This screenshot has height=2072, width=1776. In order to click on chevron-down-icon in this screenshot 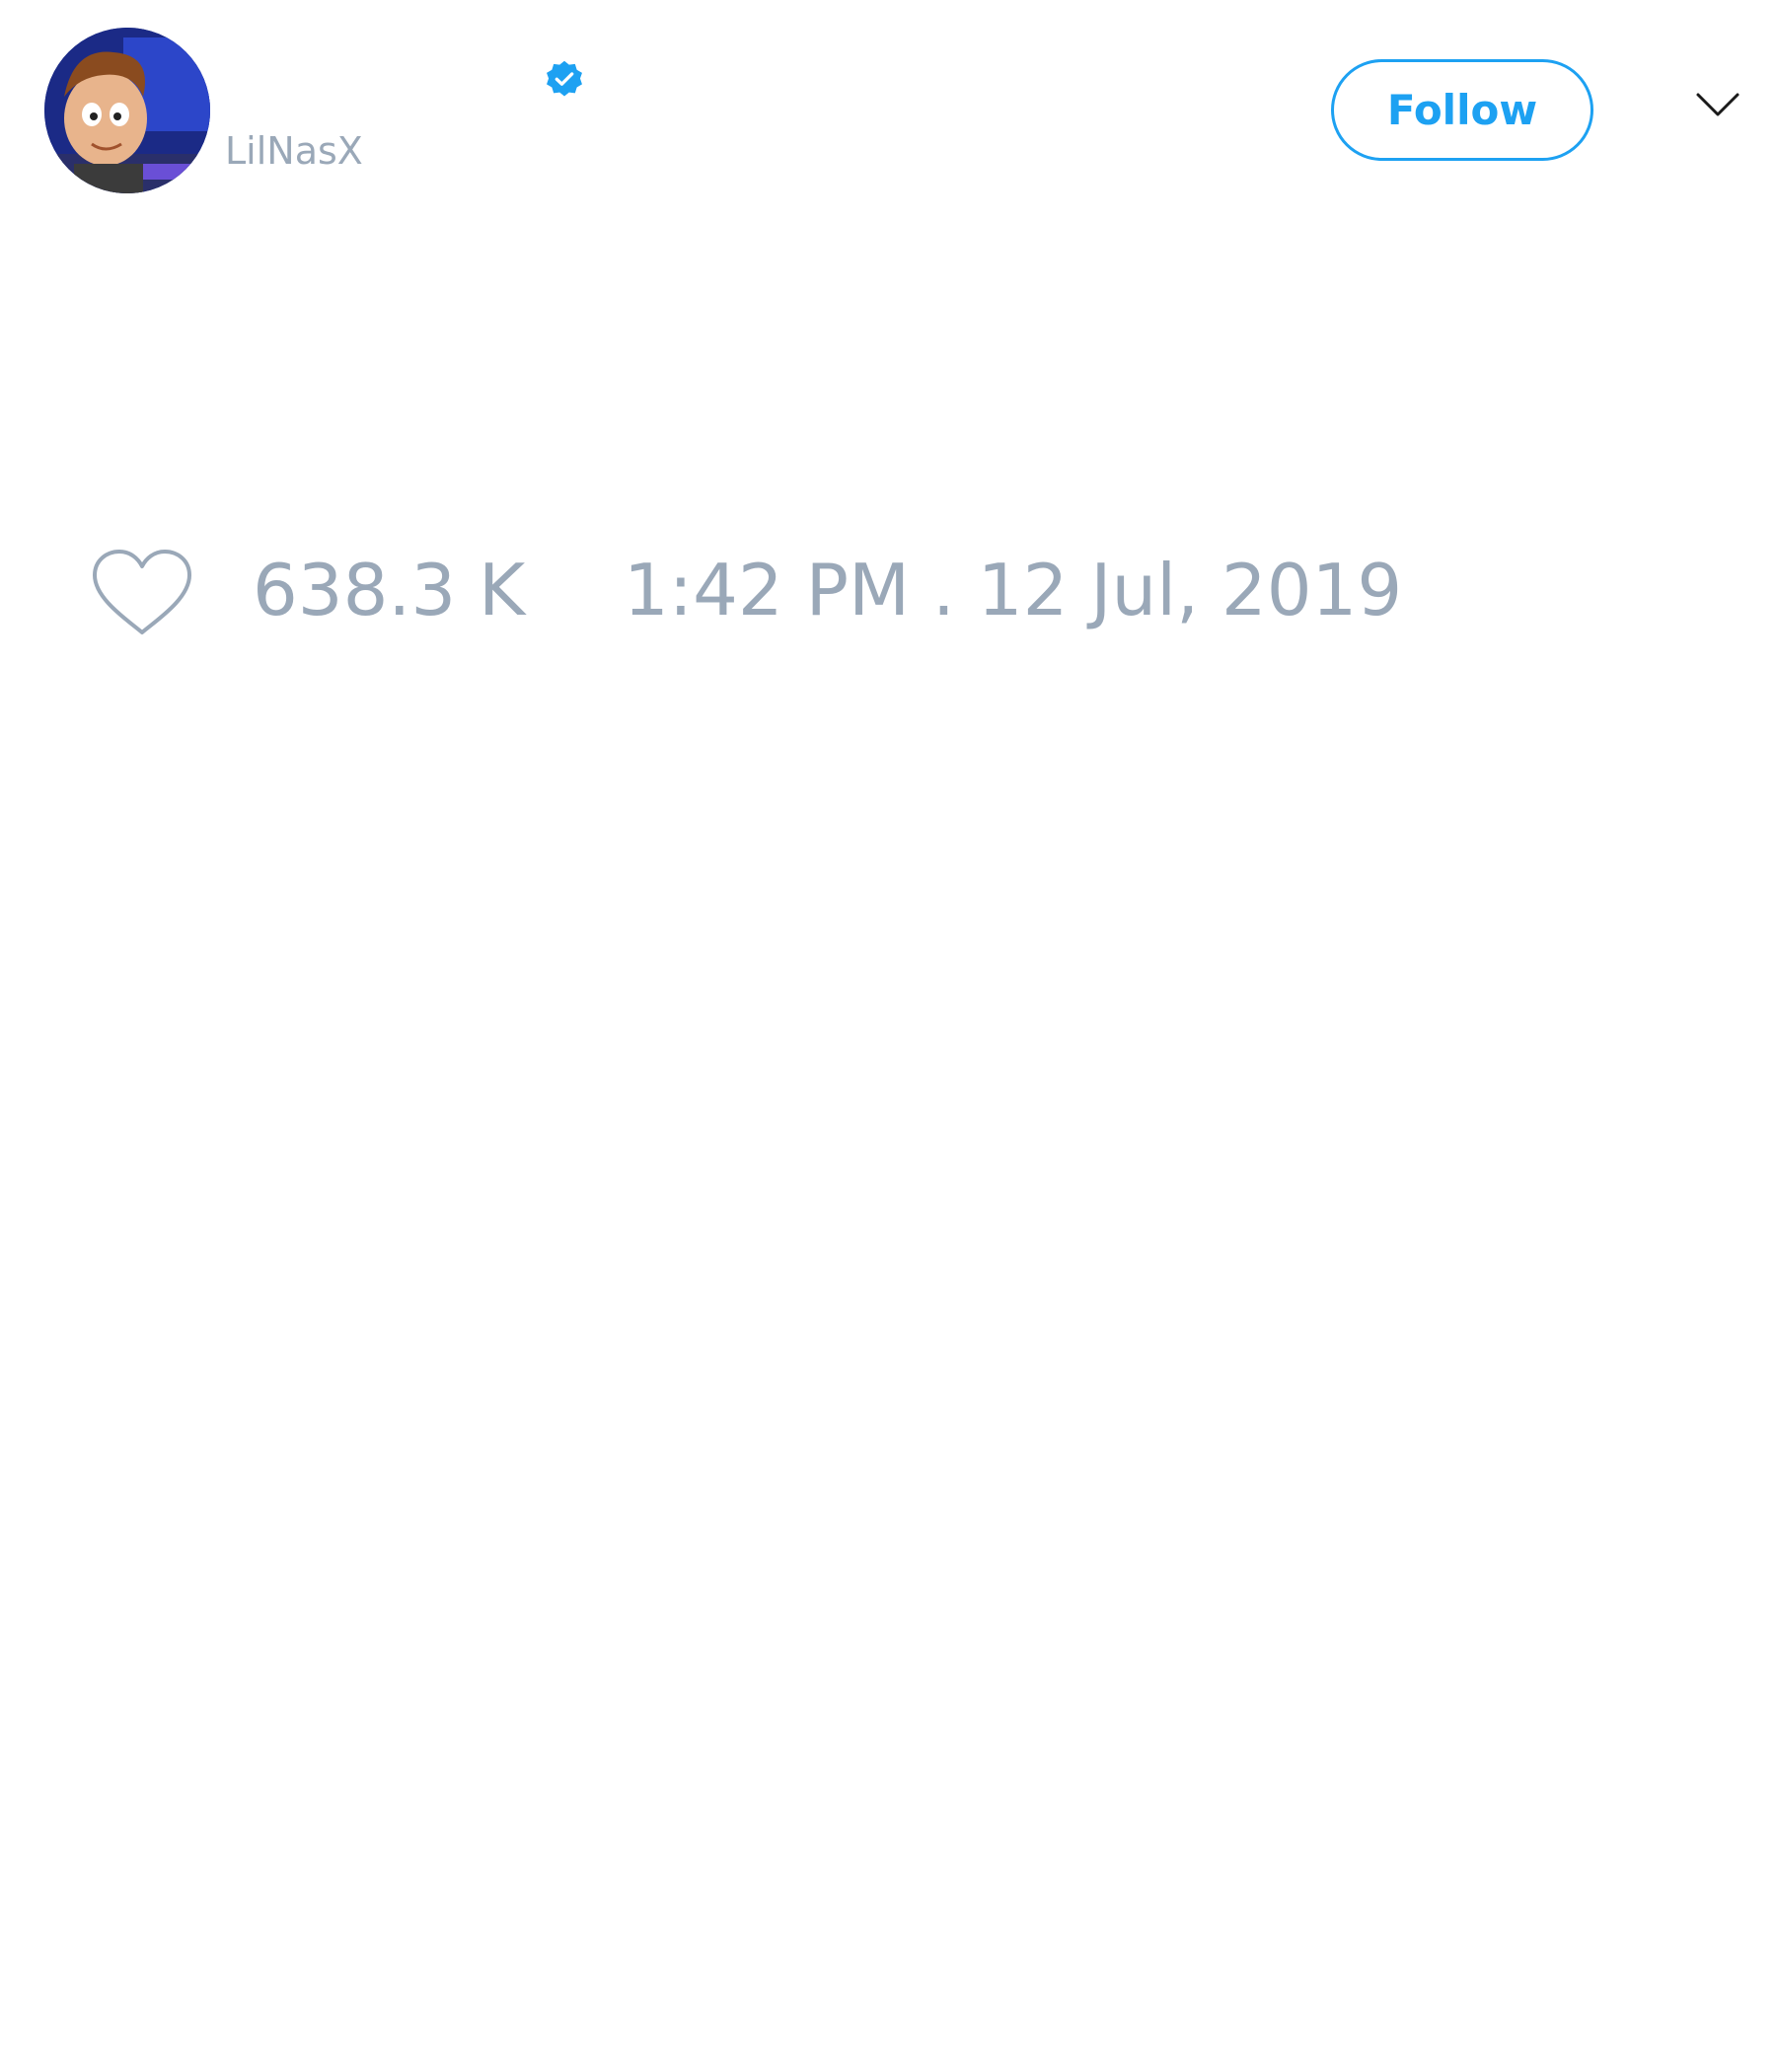, I will do `click(1718, 106)`.